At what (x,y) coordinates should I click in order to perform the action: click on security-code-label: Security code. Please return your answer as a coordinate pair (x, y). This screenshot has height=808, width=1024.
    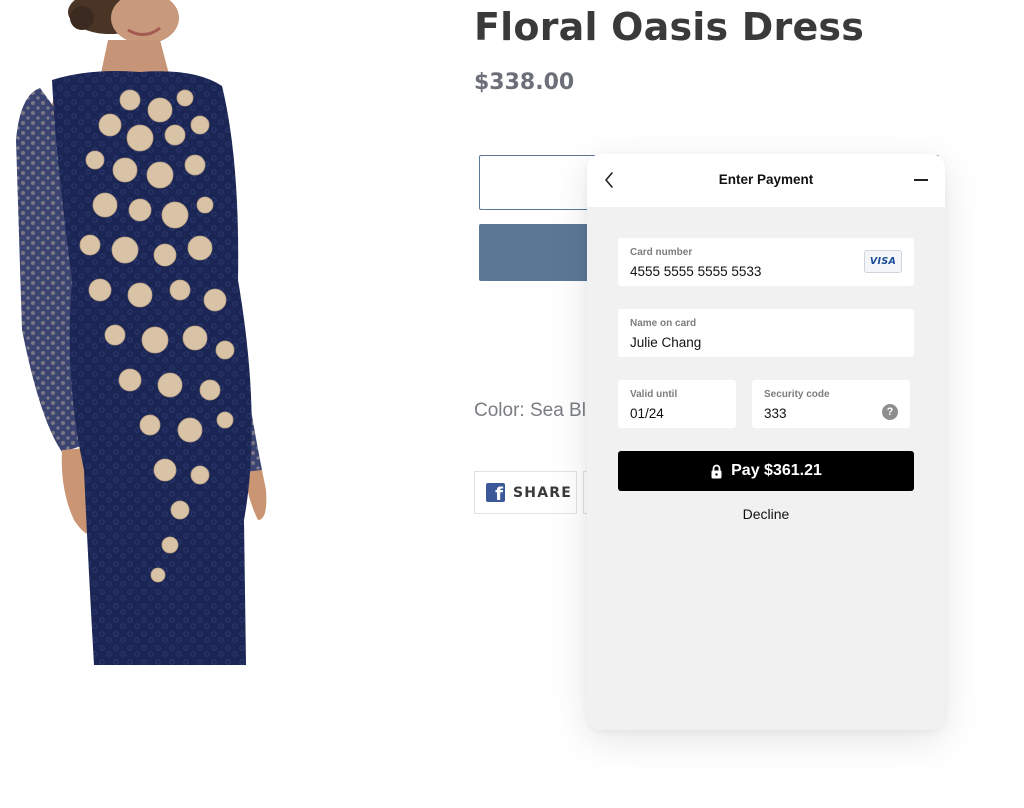
    Looking at the image, I should click on (797, 394).